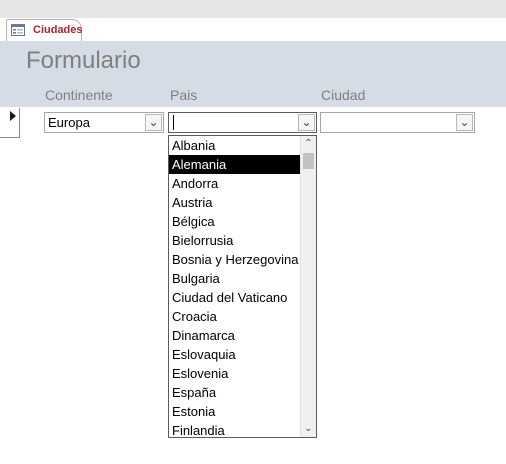 This screenshot has width=506, height=464. Describe the element at coordinates (234, 278) in the screenshot. I see `list-item: Bulgaria` at that location.